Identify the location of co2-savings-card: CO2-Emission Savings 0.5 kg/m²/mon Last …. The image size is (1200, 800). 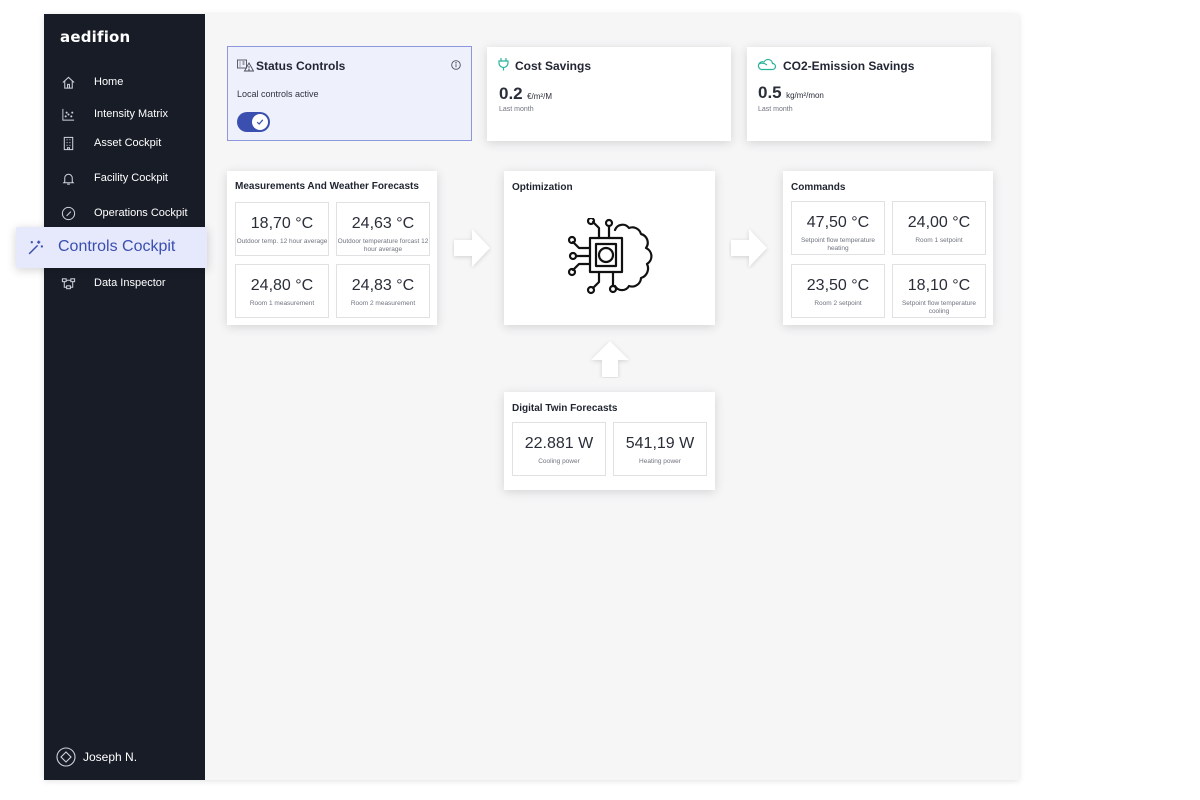
(869, 94).